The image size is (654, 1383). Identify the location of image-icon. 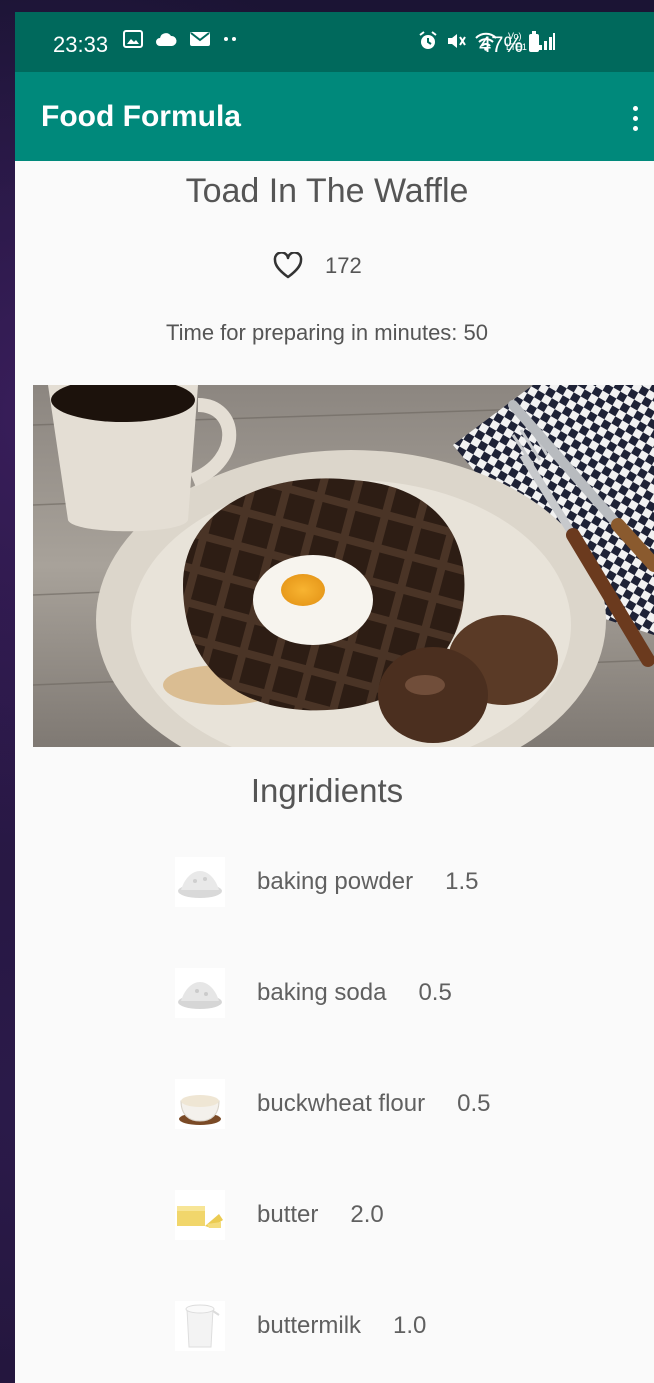
(133, 39).